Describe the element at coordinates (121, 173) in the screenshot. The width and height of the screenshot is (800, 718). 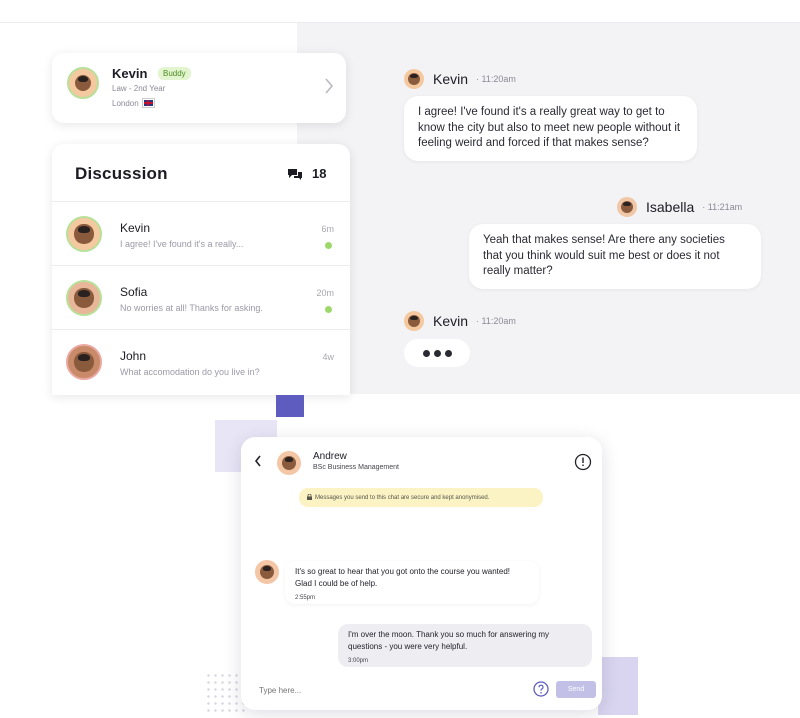
I see `discussion-title: Discussion` at that location.